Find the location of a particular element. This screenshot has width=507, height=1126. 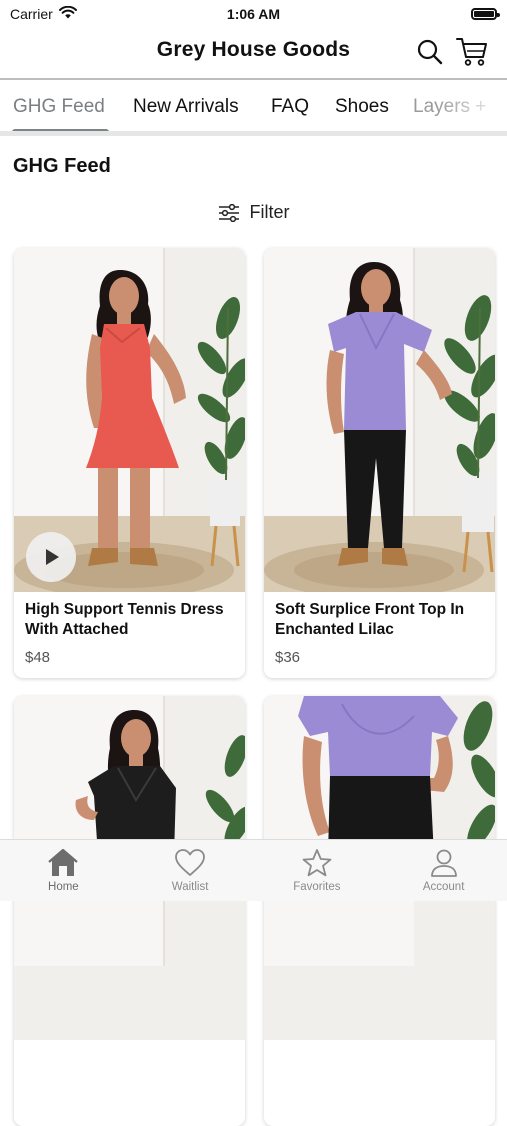

nav-waitlist: Waitlist is located at coordinates (190, 870).